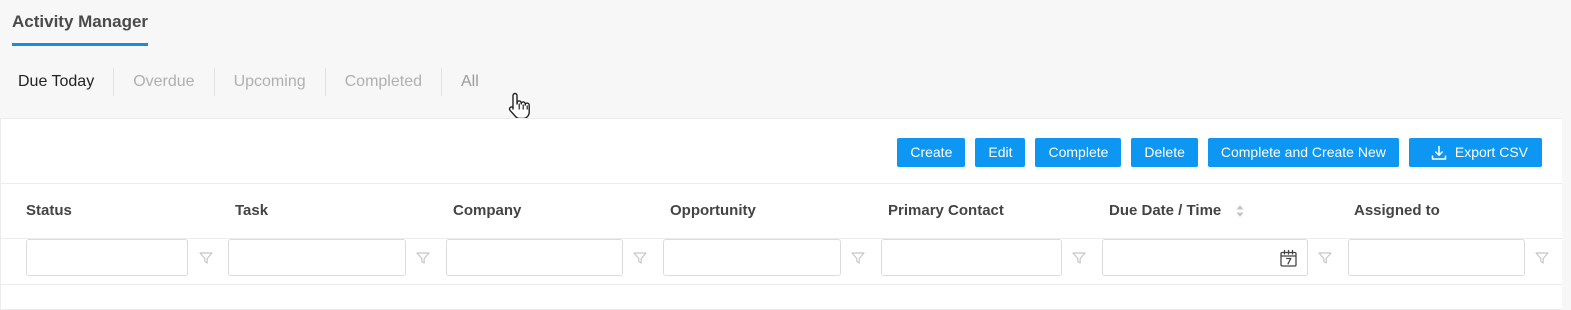 This screenshot has width=1571, height=310. What do you see at coordinates (163, 82) in the screenshot?
I see `tab-overdue: Overdue` at bounding box center [163, 82].